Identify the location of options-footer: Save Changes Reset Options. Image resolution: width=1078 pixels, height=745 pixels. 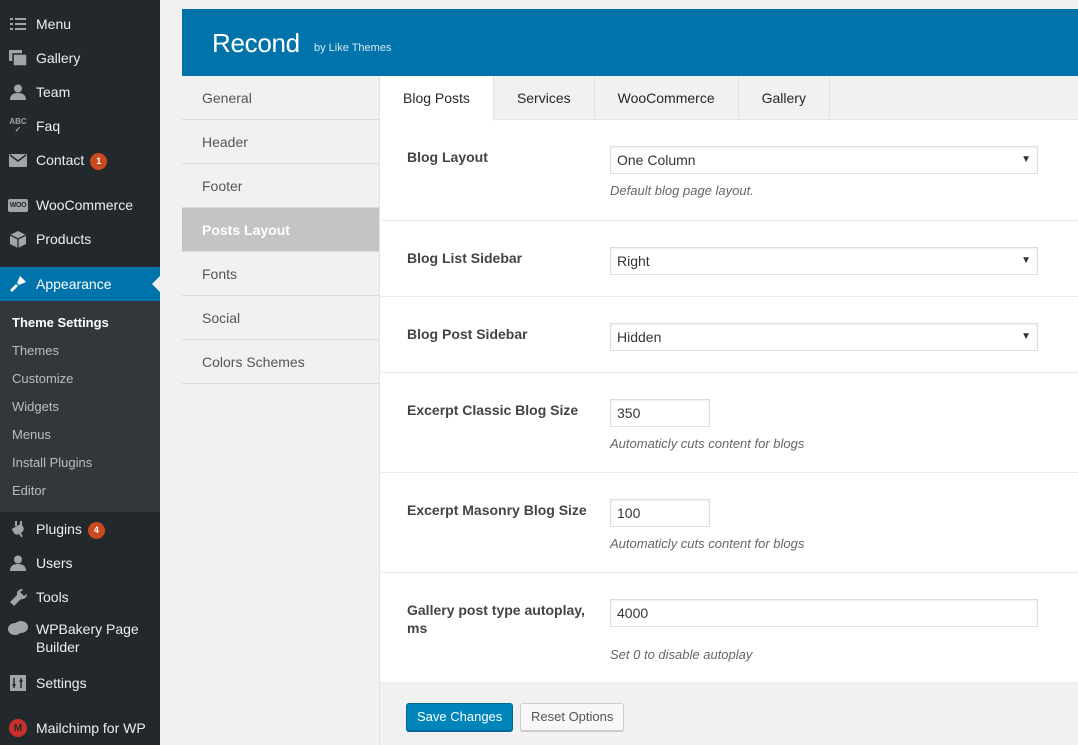
(729, 714).